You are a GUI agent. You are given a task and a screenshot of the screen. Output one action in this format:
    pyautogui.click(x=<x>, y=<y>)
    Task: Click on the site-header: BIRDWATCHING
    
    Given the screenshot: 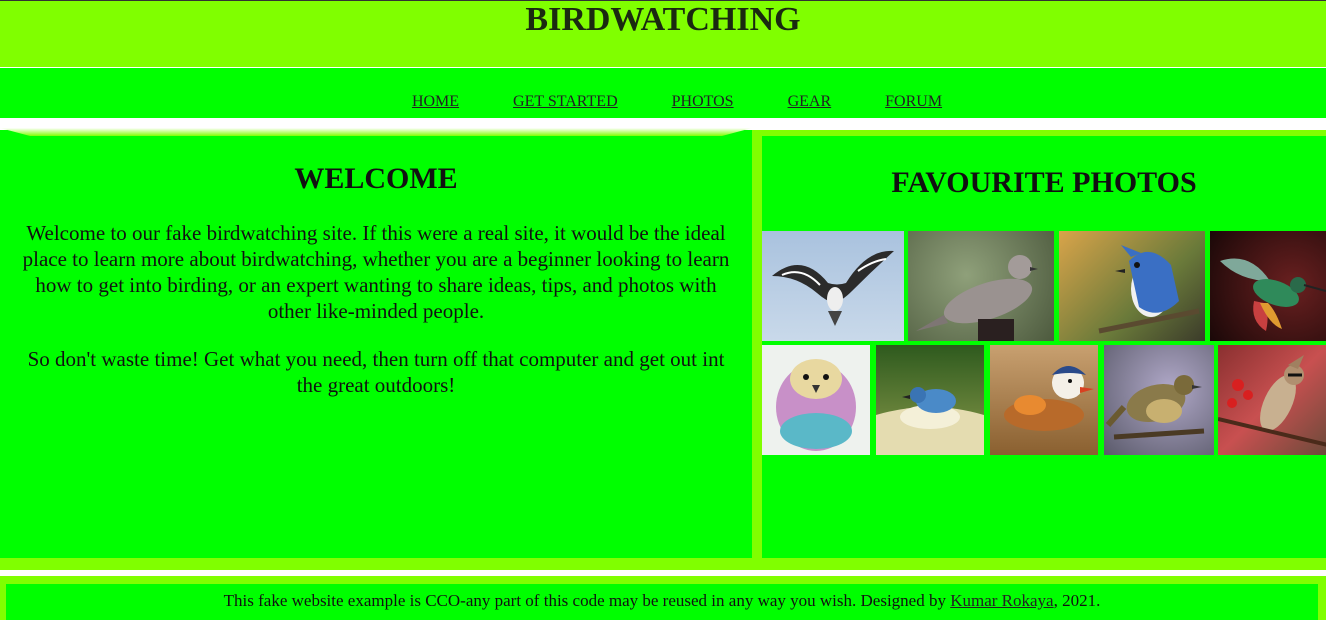 What is the action you would take?
    pyautogui.click(x=663, y=34)
    